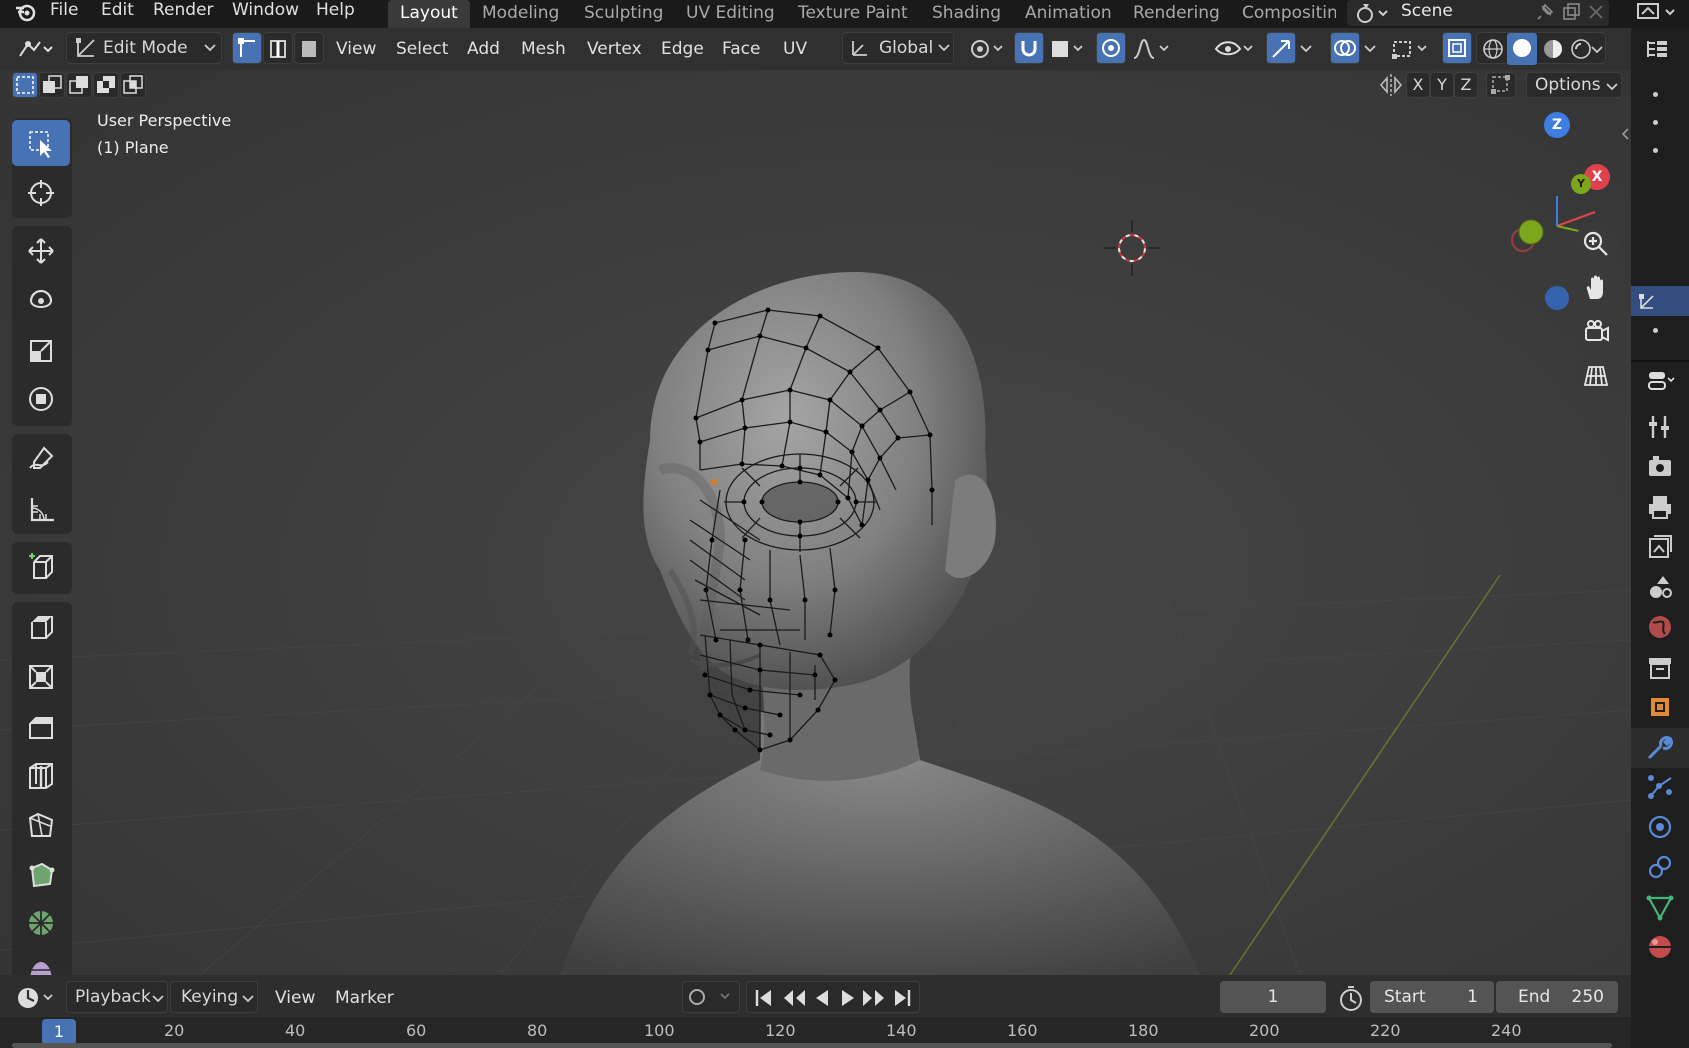 This screenshot has height=1048, width=1689. Describe the element at coordinates (1660, 587) in the screenshot. I see `scene-properties-icon` at that location.